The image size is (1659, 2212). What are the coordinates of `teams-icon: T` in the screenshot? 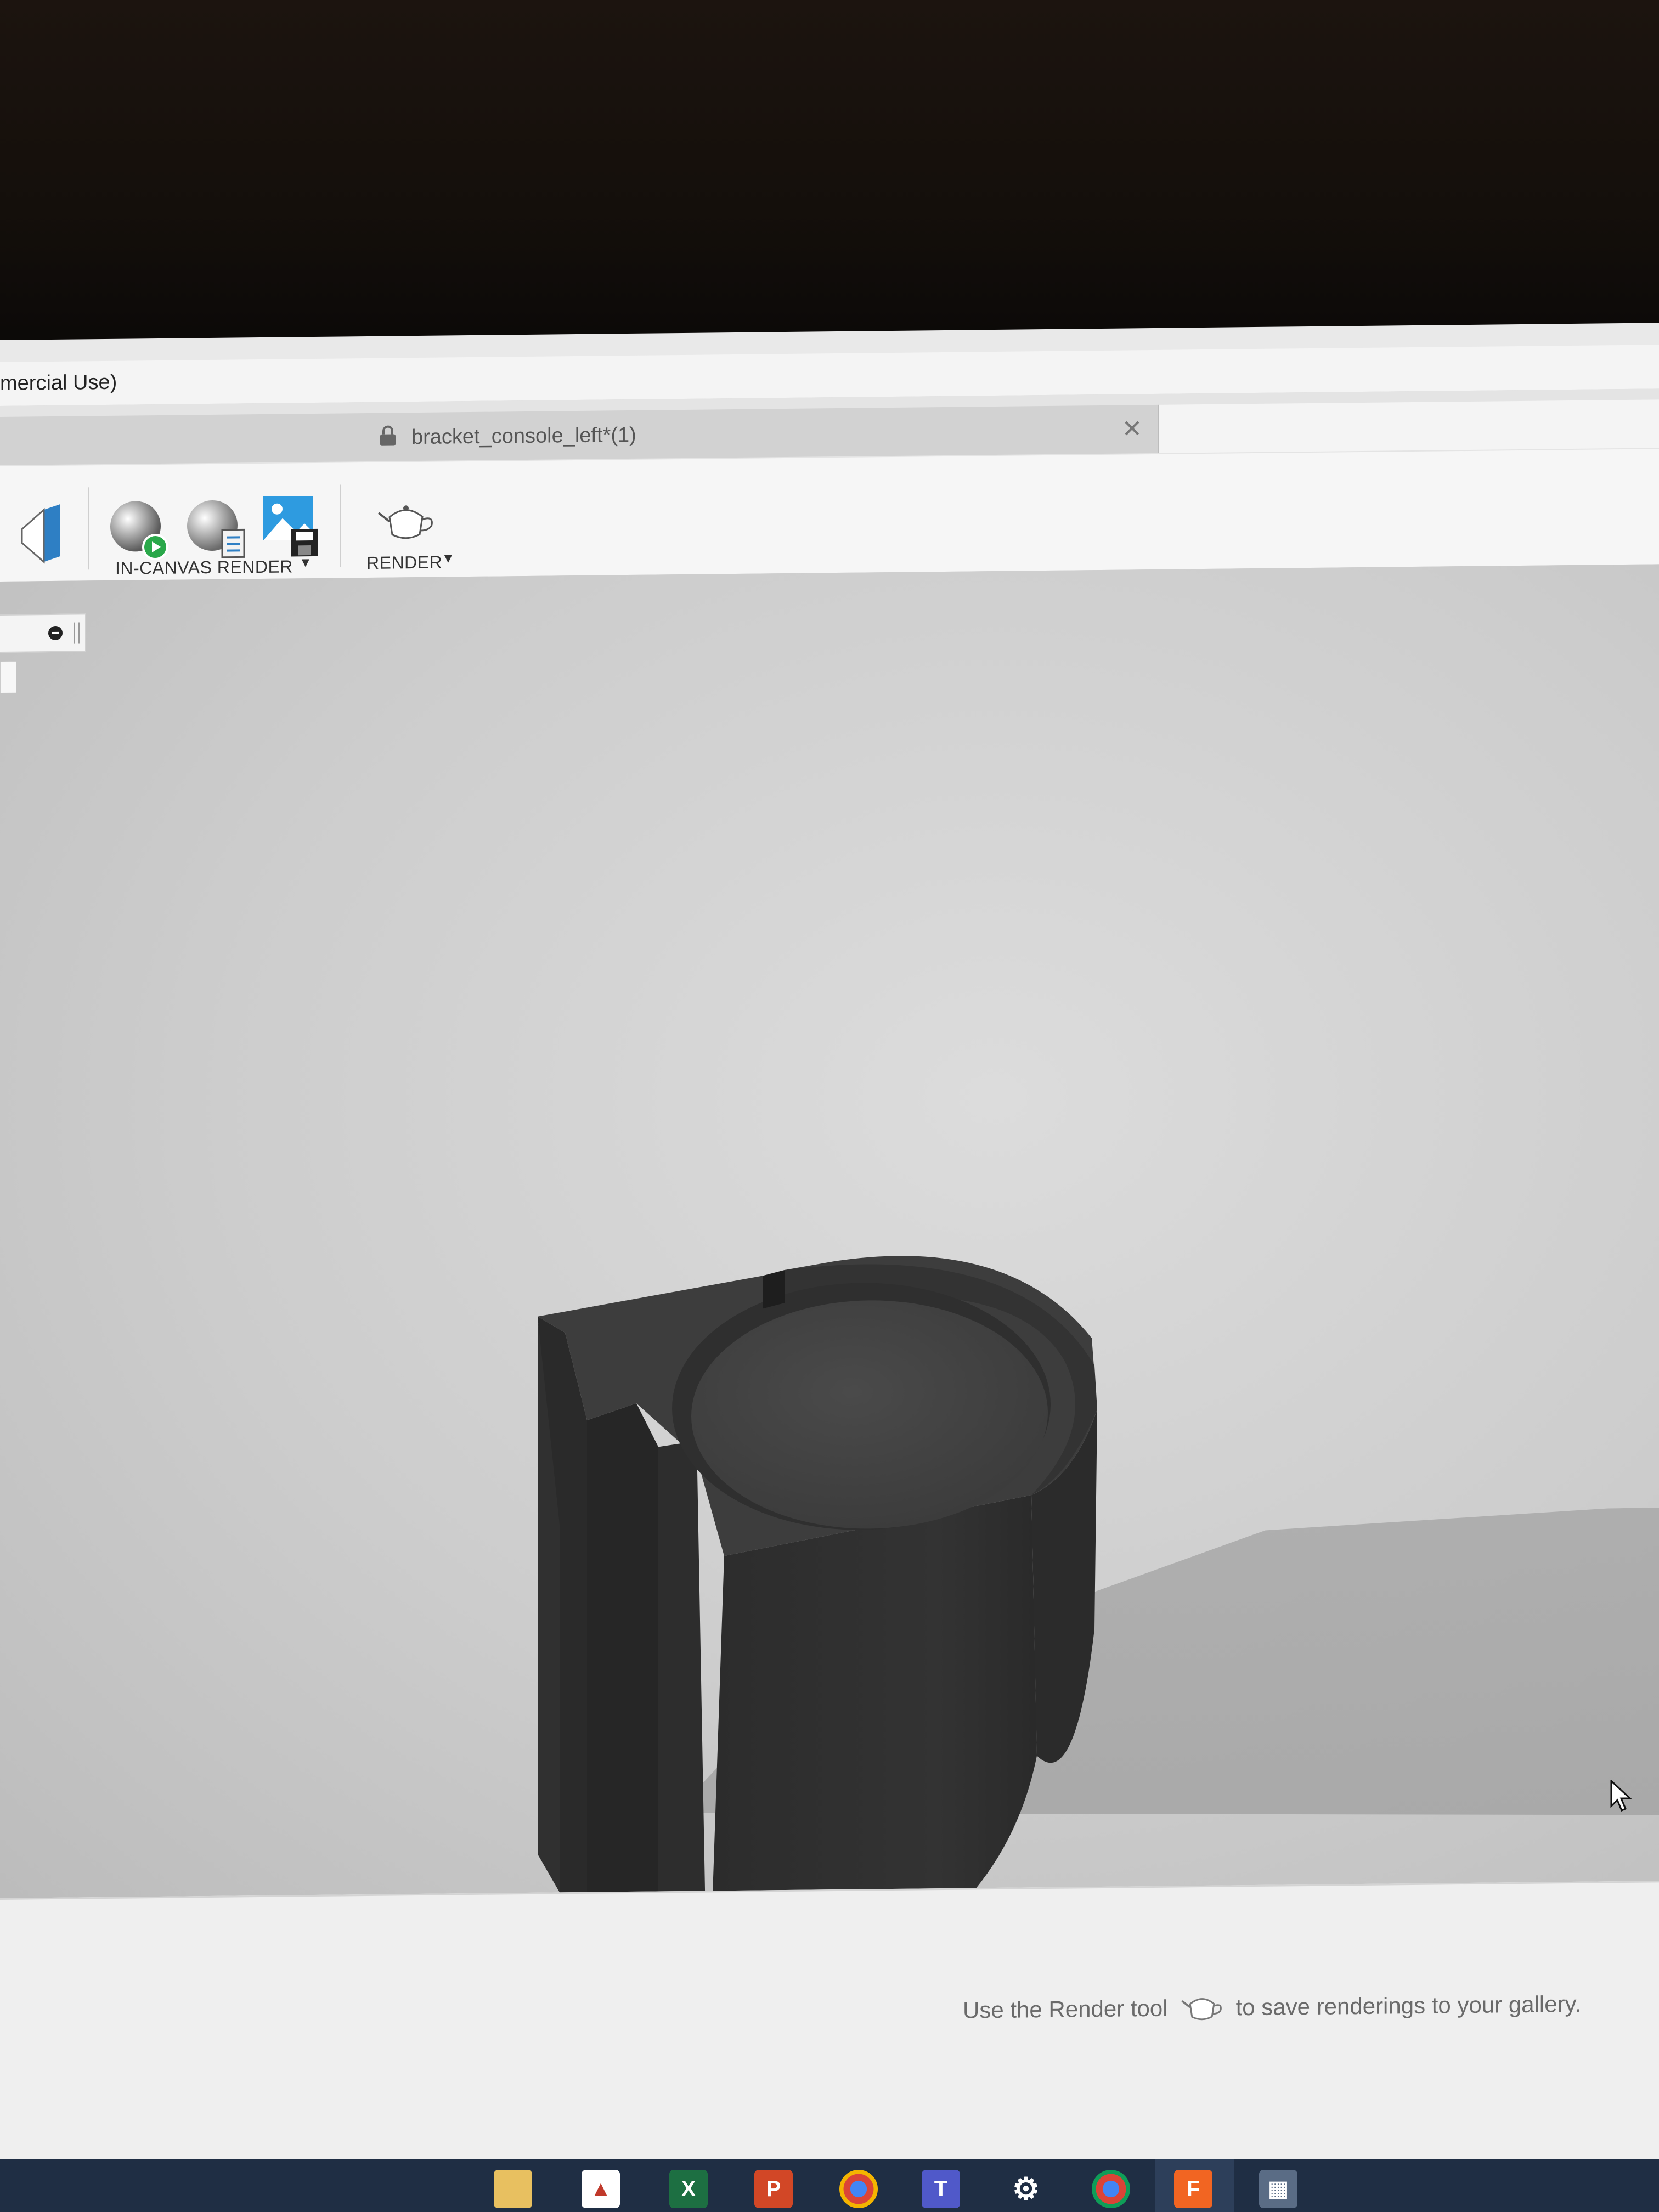 It's located at (941, 2189).